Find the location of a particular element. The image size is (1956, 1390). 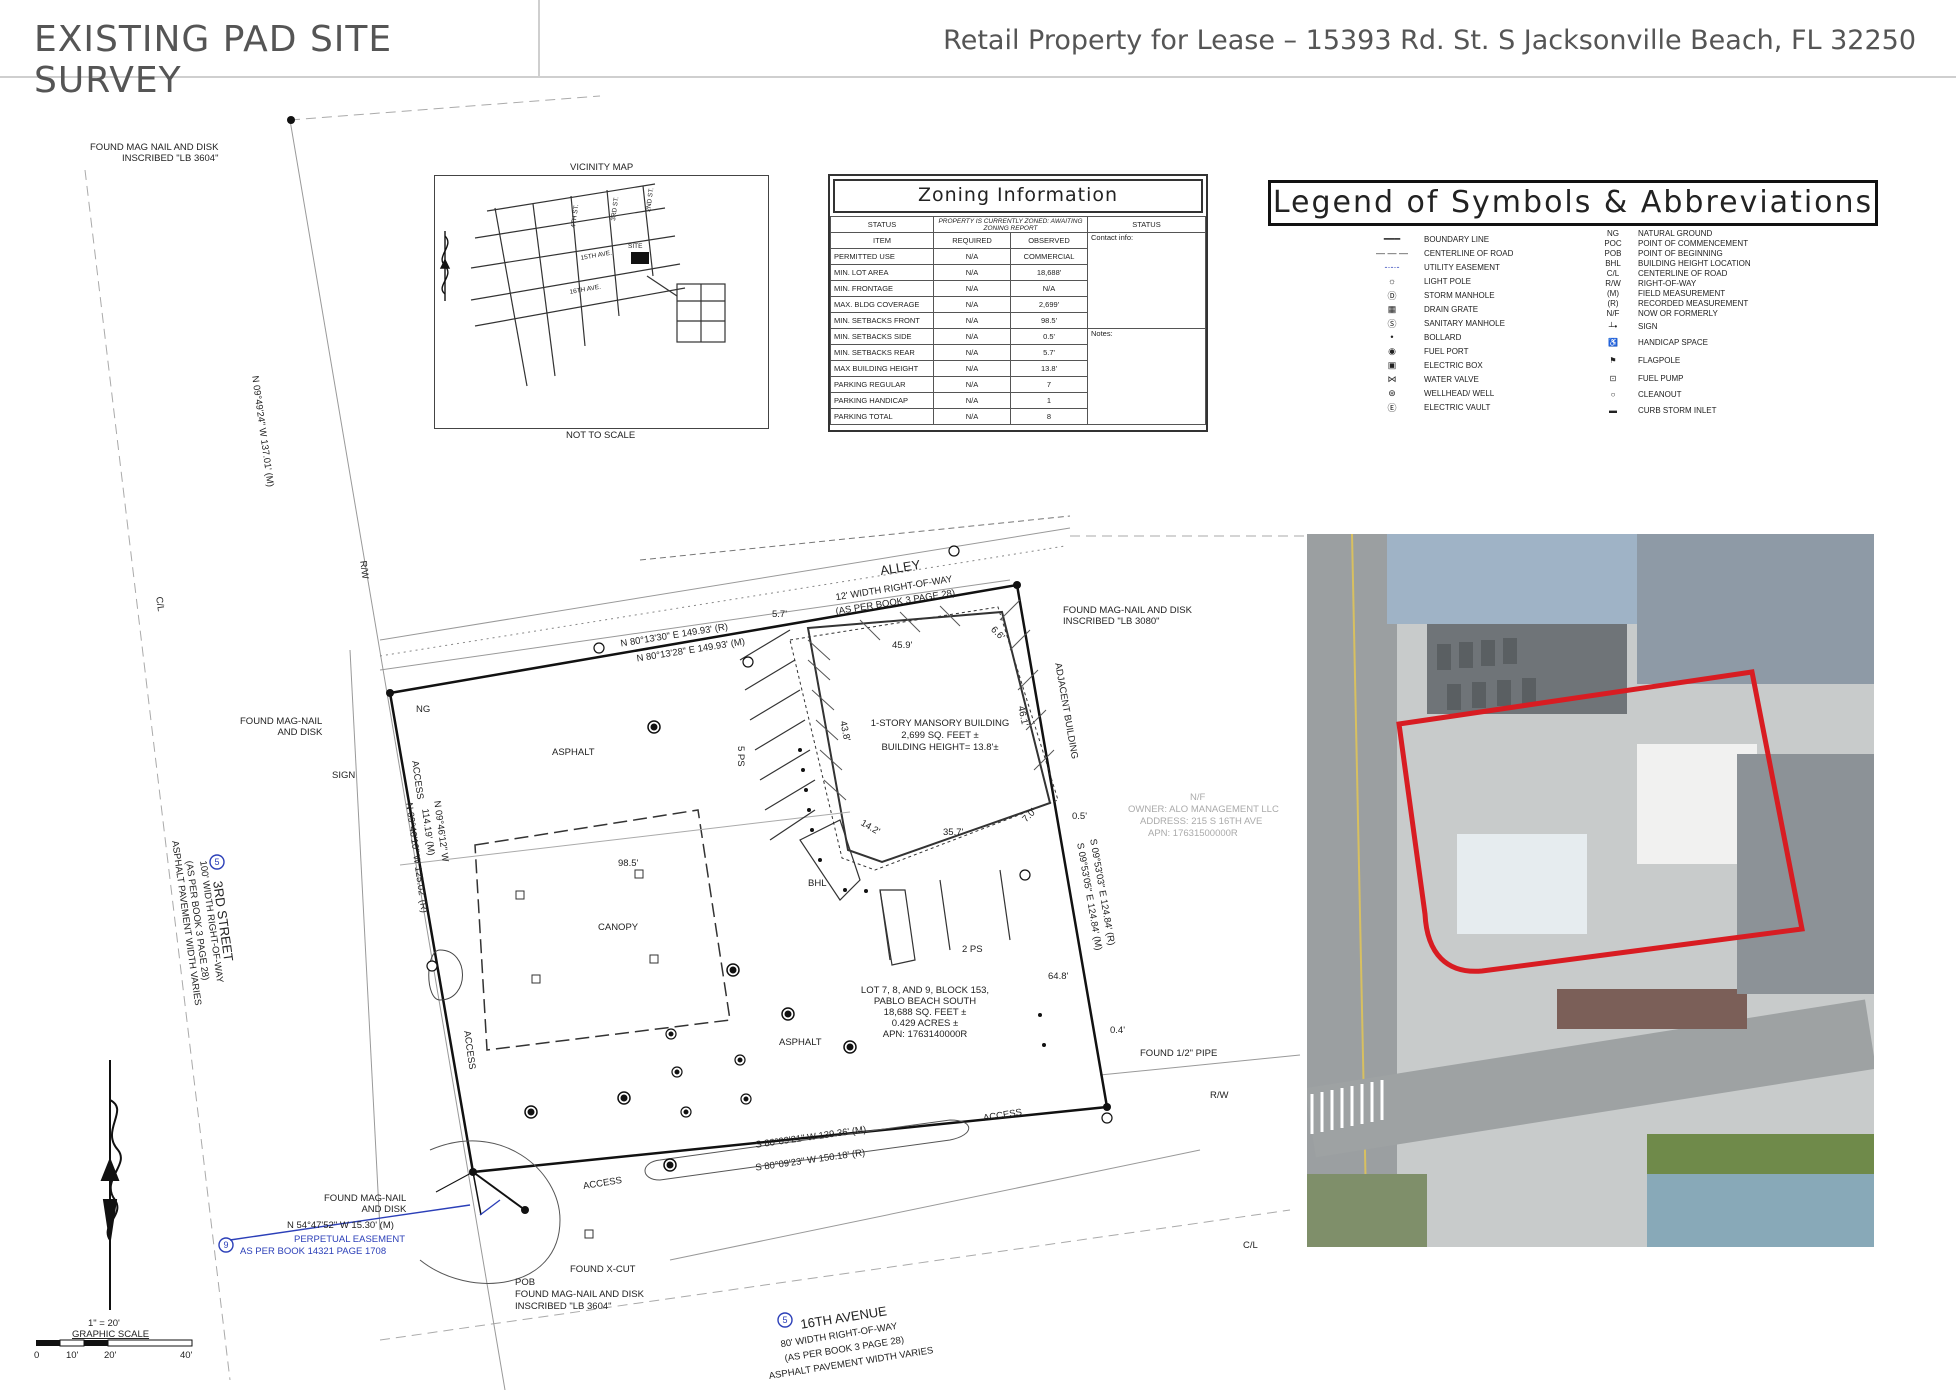

easement-label-1: PERPETUAL EASEMENT is located at coordinates (350, 1239).